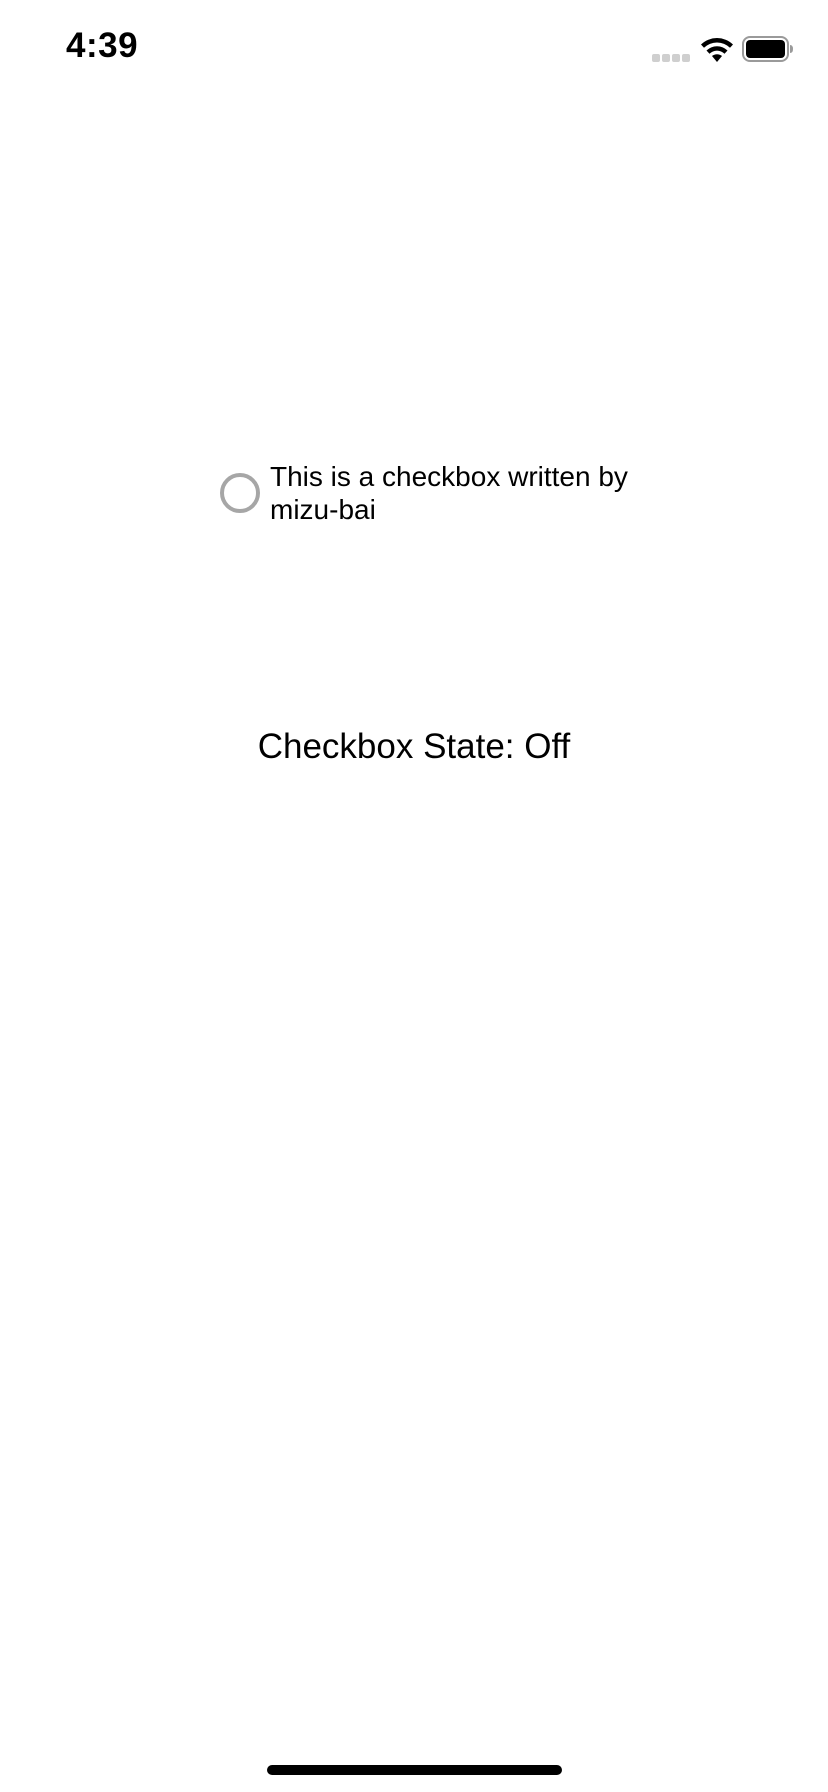 The height and width of the screenshot is (1792, 828). I want to click on battery-icon, so click(767, 49).